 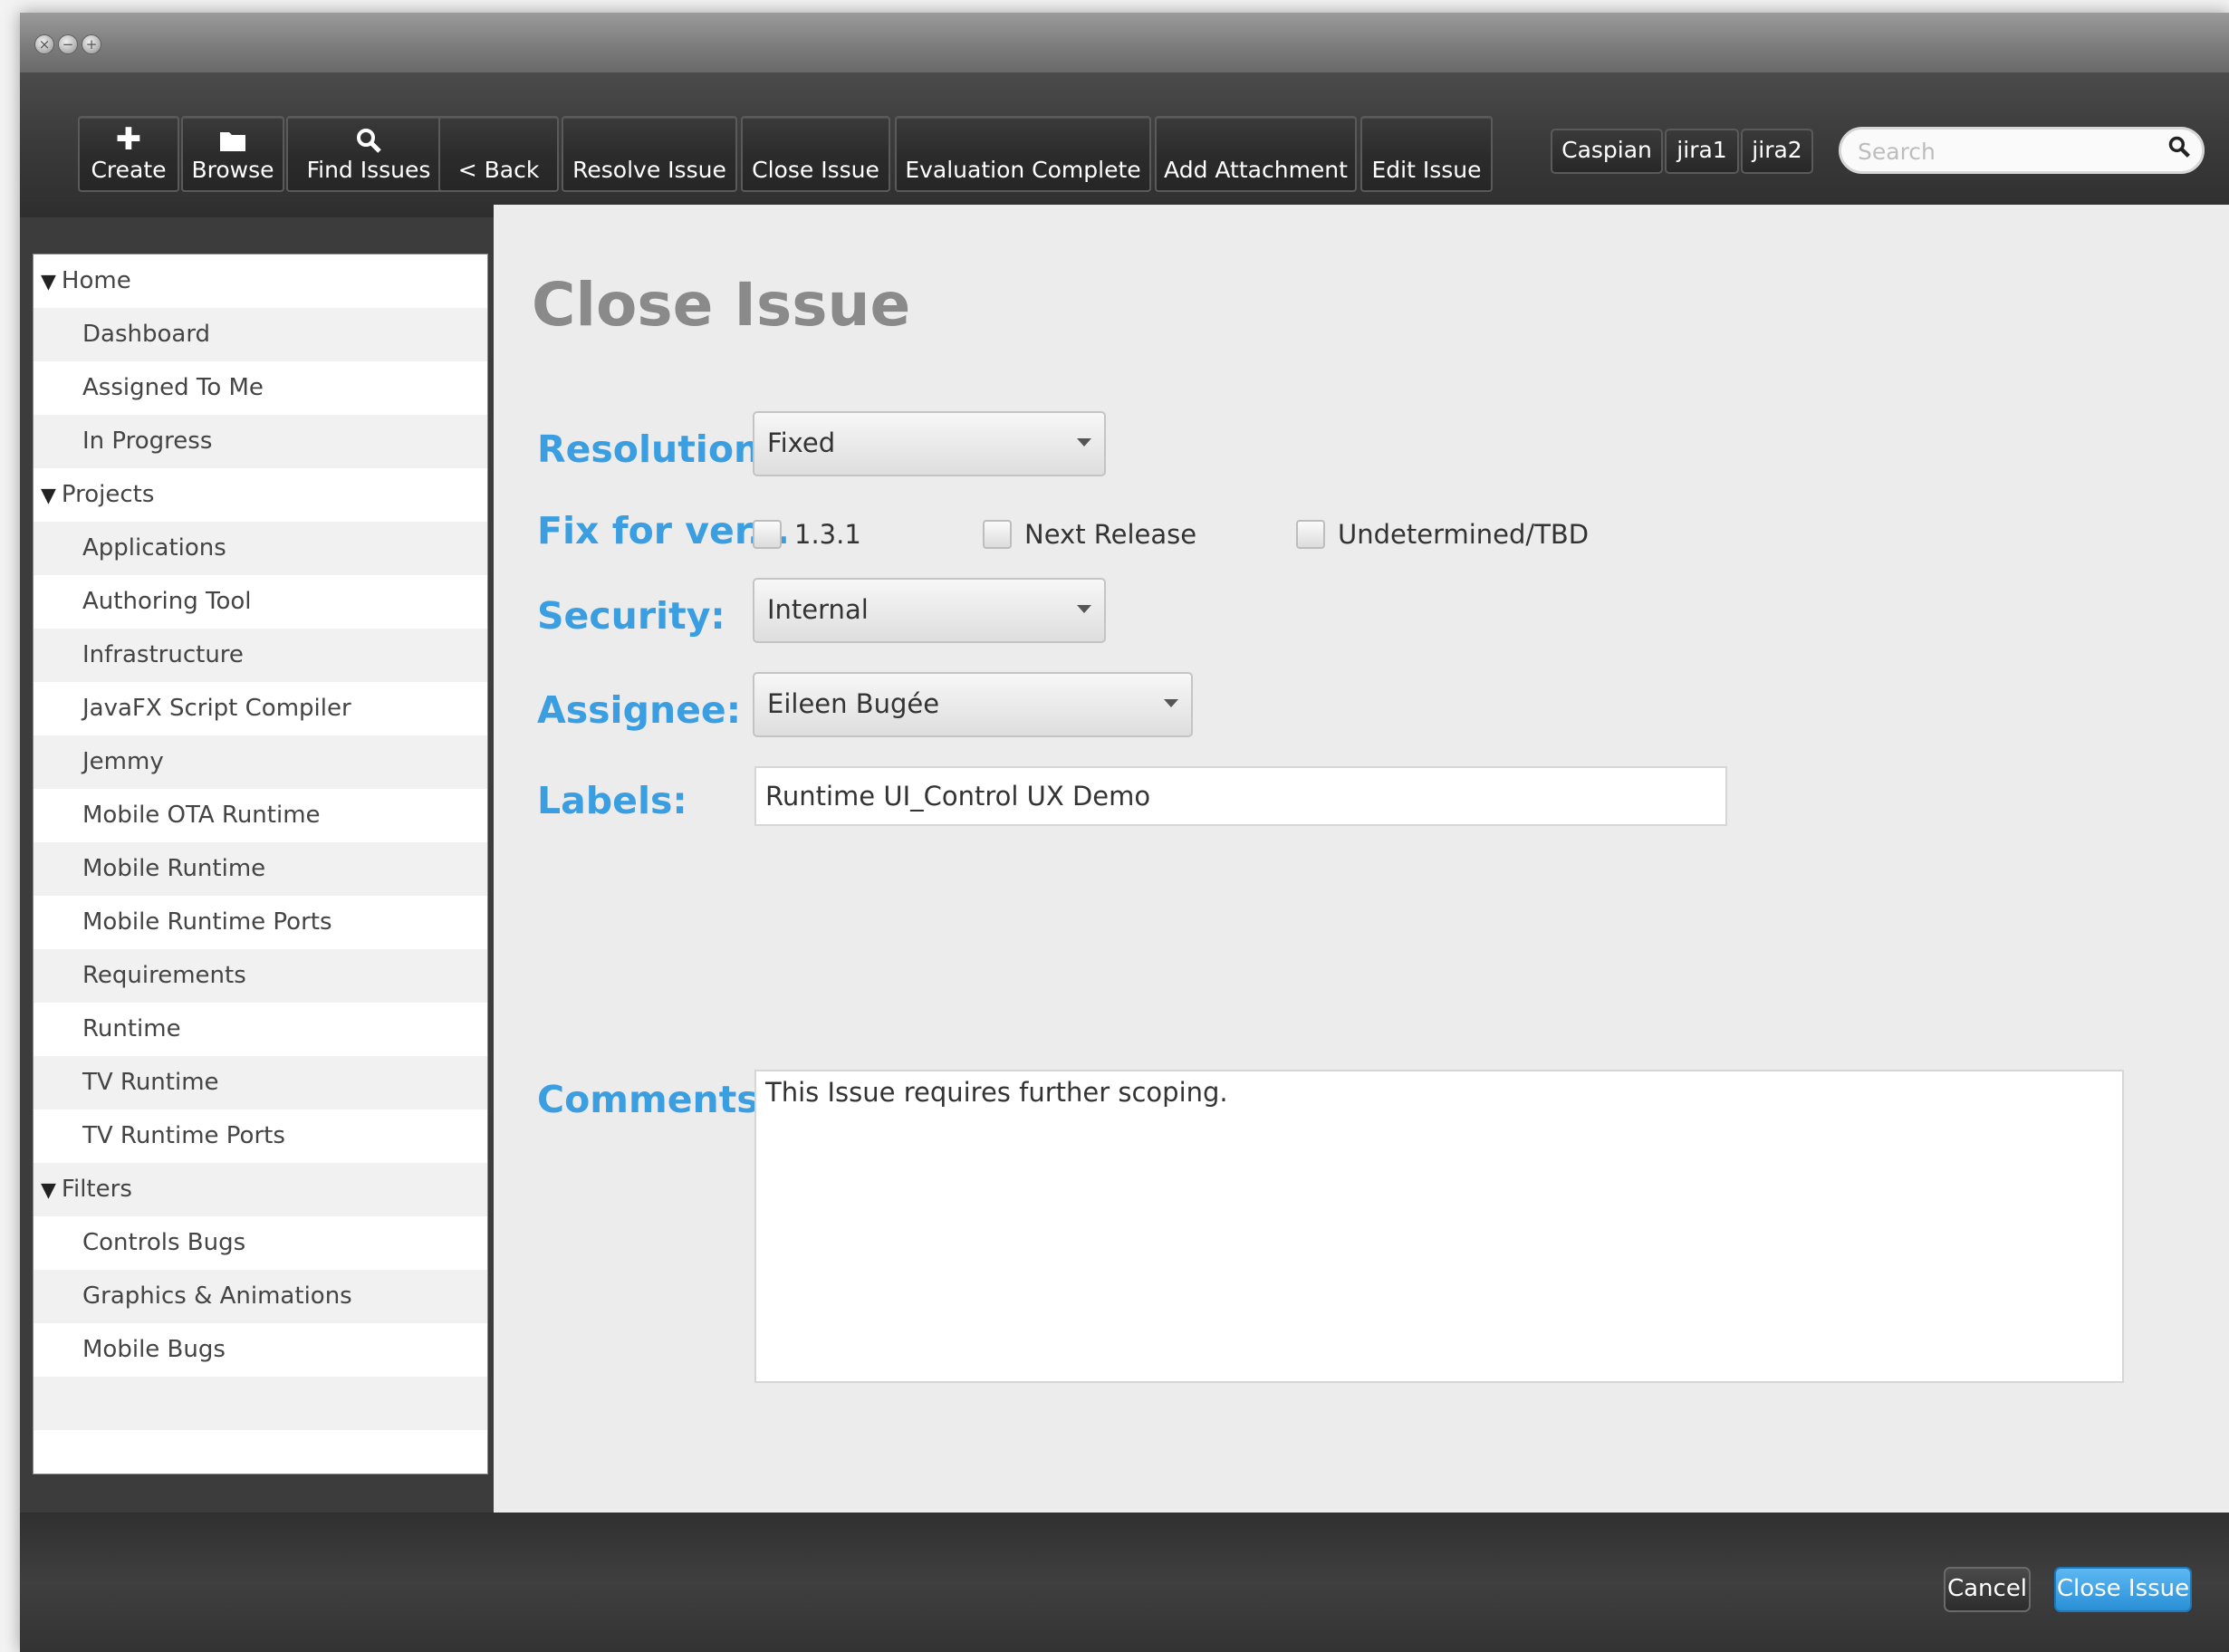 What do you see at coordinates (91, 44) in the screenshot?
I see `window-zoom-button: +` at bounding box center [91, 44].